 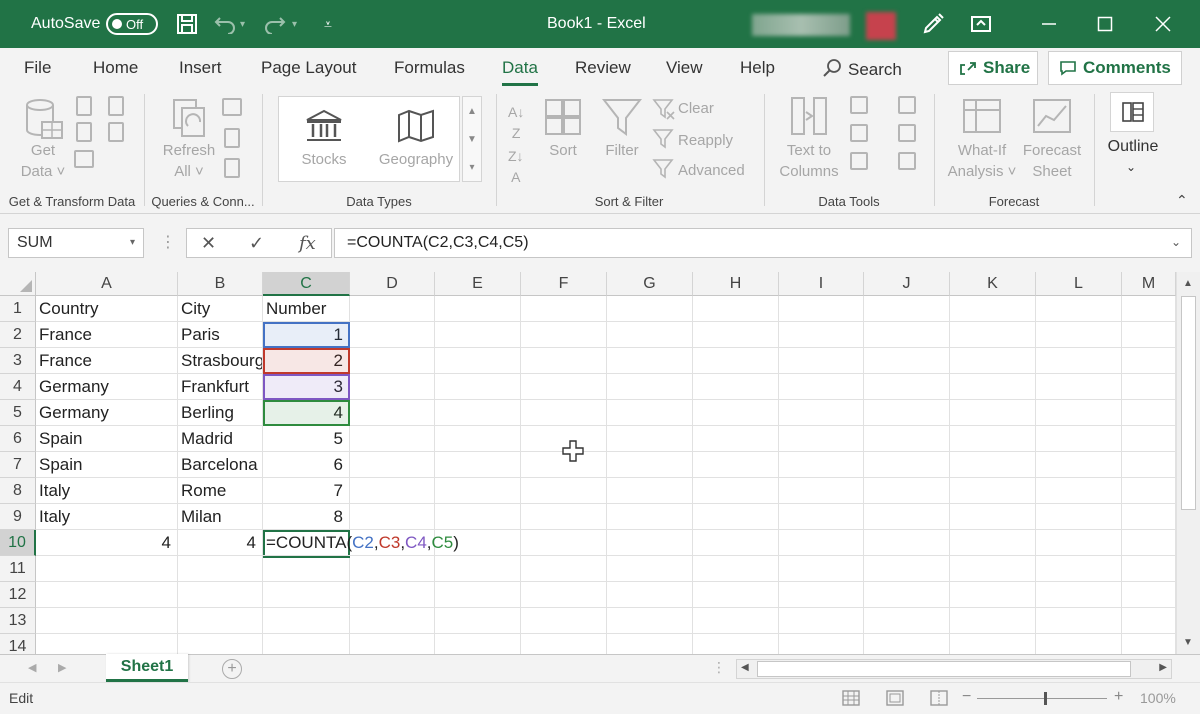 What do you see at coordinates (32, 667) in the screenshot?
I see `prev-sheet-icon: ◀` at bounding box center [32, 667].